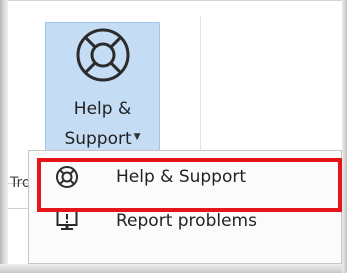 The image size is (347, 273). I want to click on lifebuoy-icon, so click(103, 55).